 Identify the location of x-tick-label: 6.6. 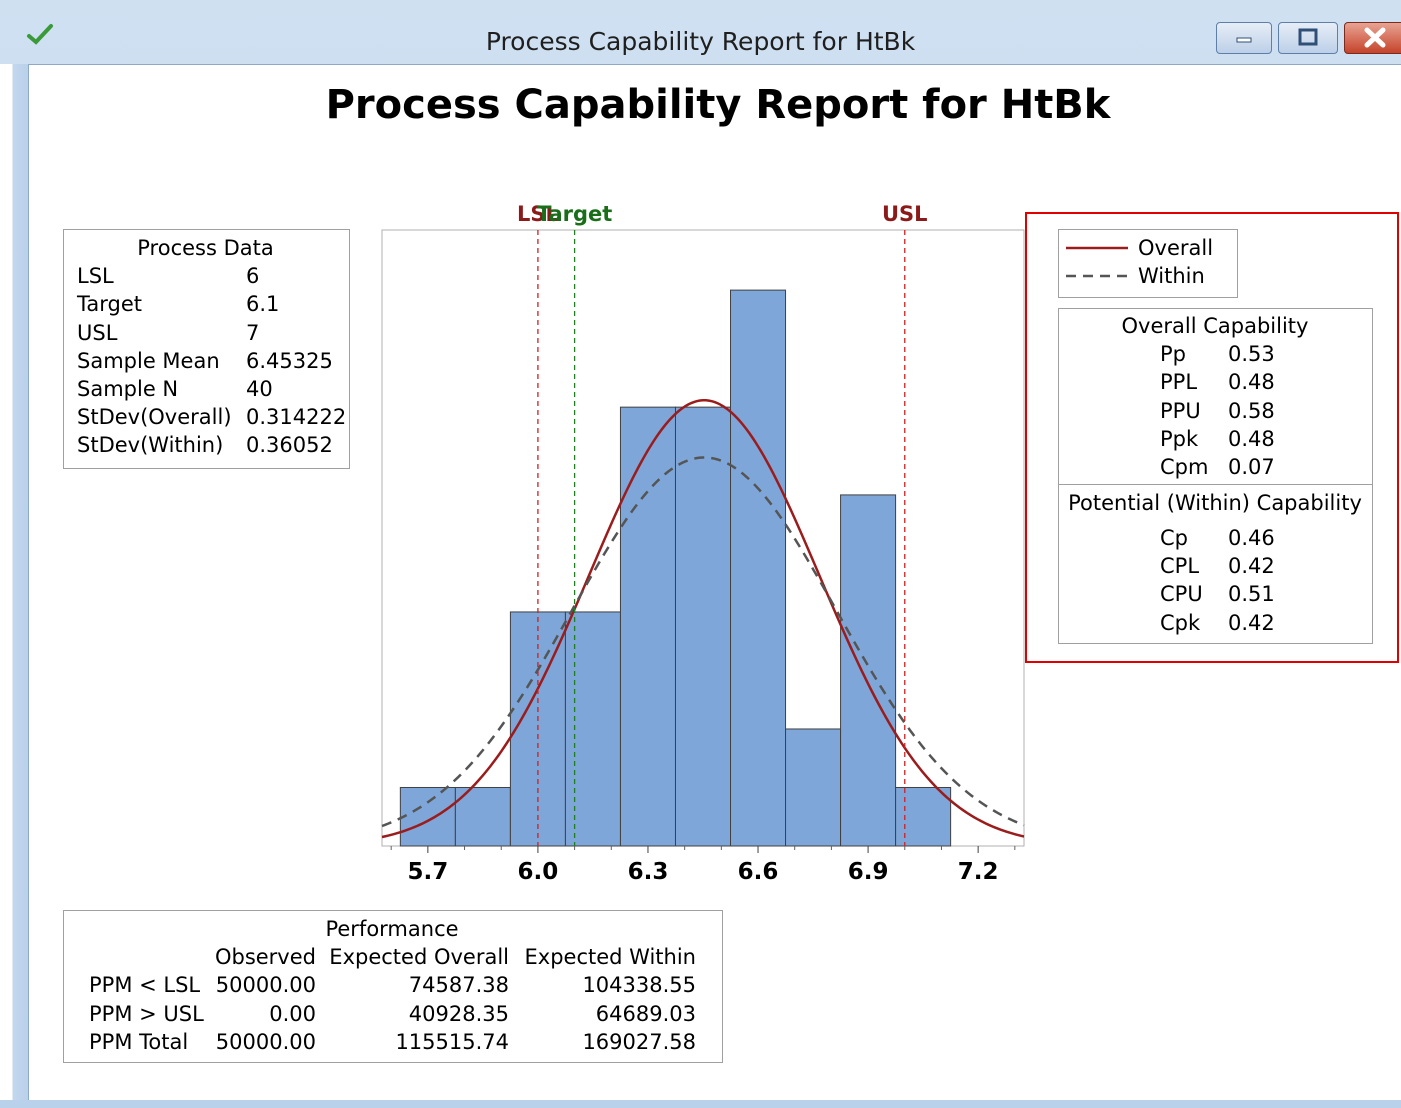
(758, 872).